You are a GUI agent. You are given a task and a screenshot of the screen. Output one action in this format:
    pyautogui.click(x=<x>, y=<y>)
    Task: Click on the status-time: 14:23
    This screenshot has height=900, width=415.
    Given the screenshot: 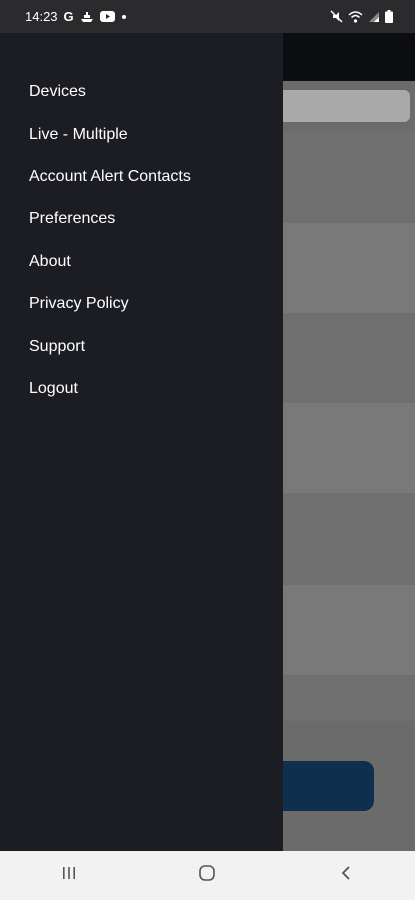 What is the action you would take?
    pyautogui.click(x=41, y=16)
    